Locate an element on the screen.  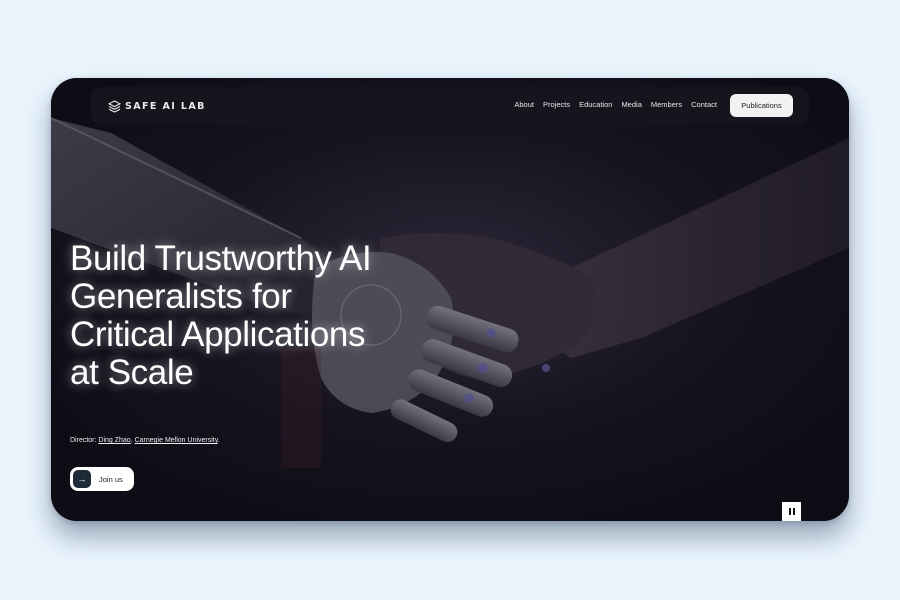
stacked-layers-icon is located at coordinates (114, 106).